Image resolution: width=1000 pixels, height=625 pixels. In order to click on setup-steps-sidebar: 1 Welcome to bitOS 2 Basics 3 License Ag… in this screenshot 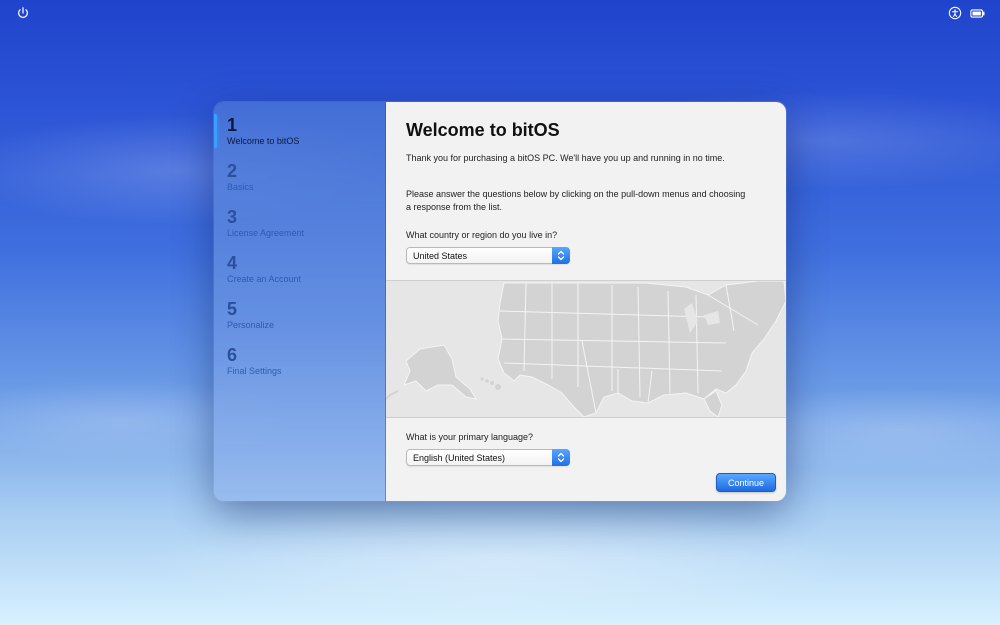, I will do `click(300, 301)`.